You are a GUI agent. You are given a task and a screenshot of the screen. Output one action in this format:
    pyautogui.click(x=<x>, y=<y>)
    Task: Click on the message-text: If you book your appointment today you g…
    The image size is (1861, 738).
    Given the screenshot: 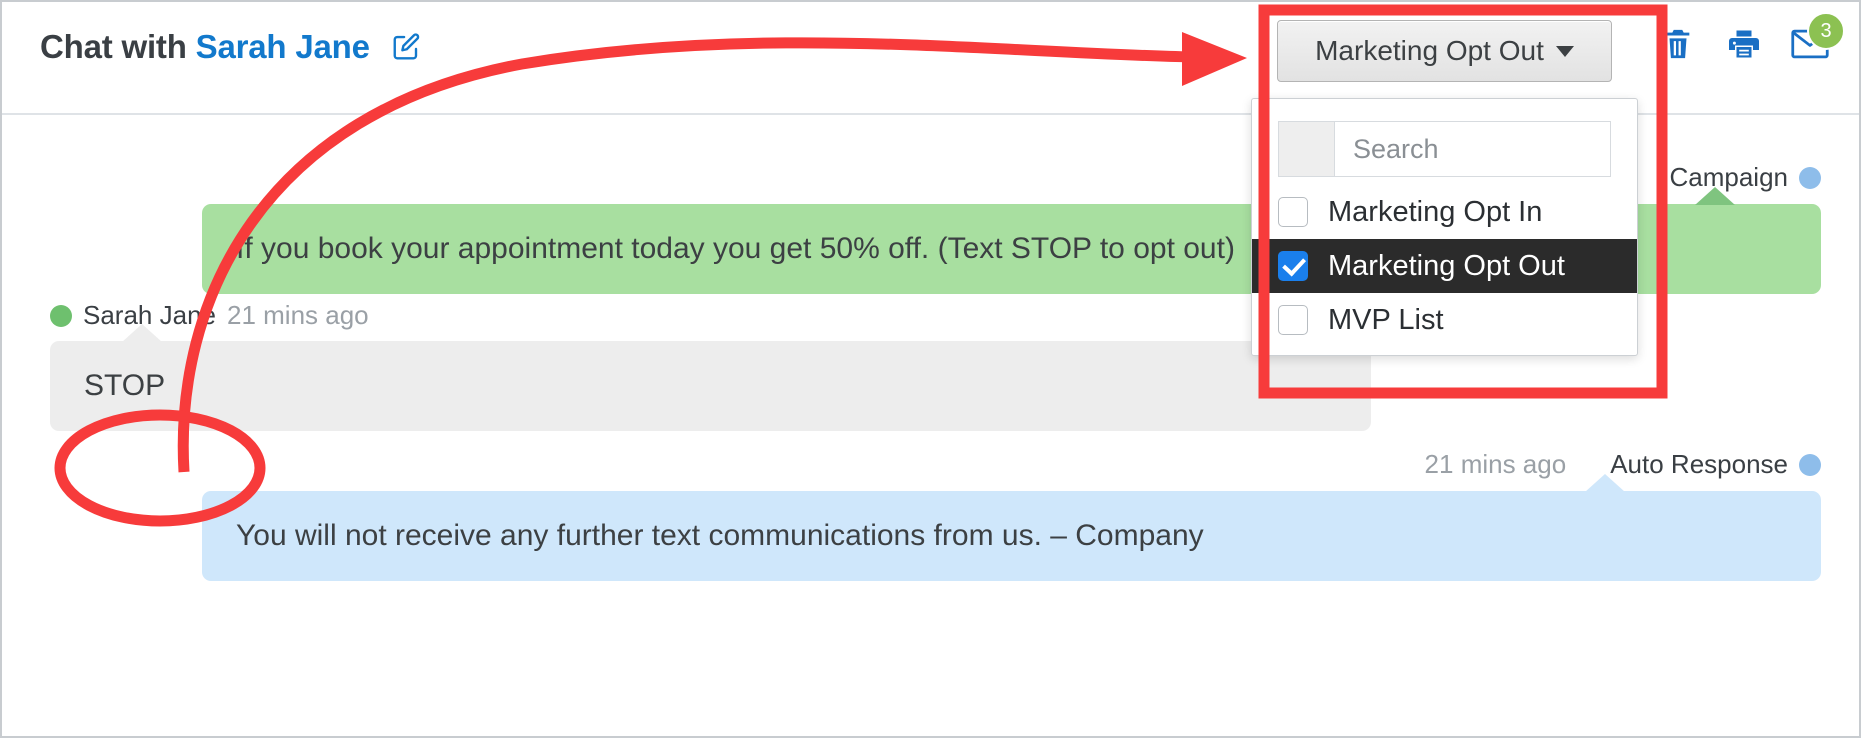 What is the action you would take?
    pyautogui.click(x=735, y=248)
    